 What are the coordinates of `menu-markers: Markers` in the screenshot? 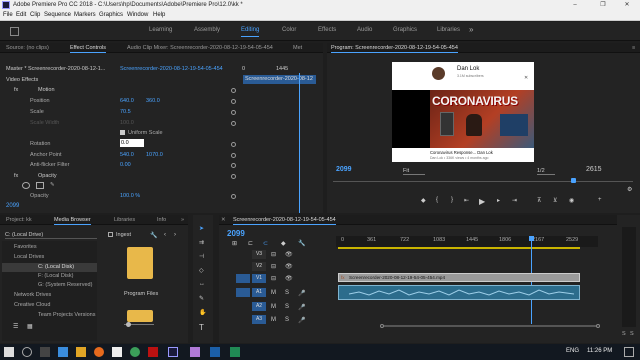 It's located at (85, 15).